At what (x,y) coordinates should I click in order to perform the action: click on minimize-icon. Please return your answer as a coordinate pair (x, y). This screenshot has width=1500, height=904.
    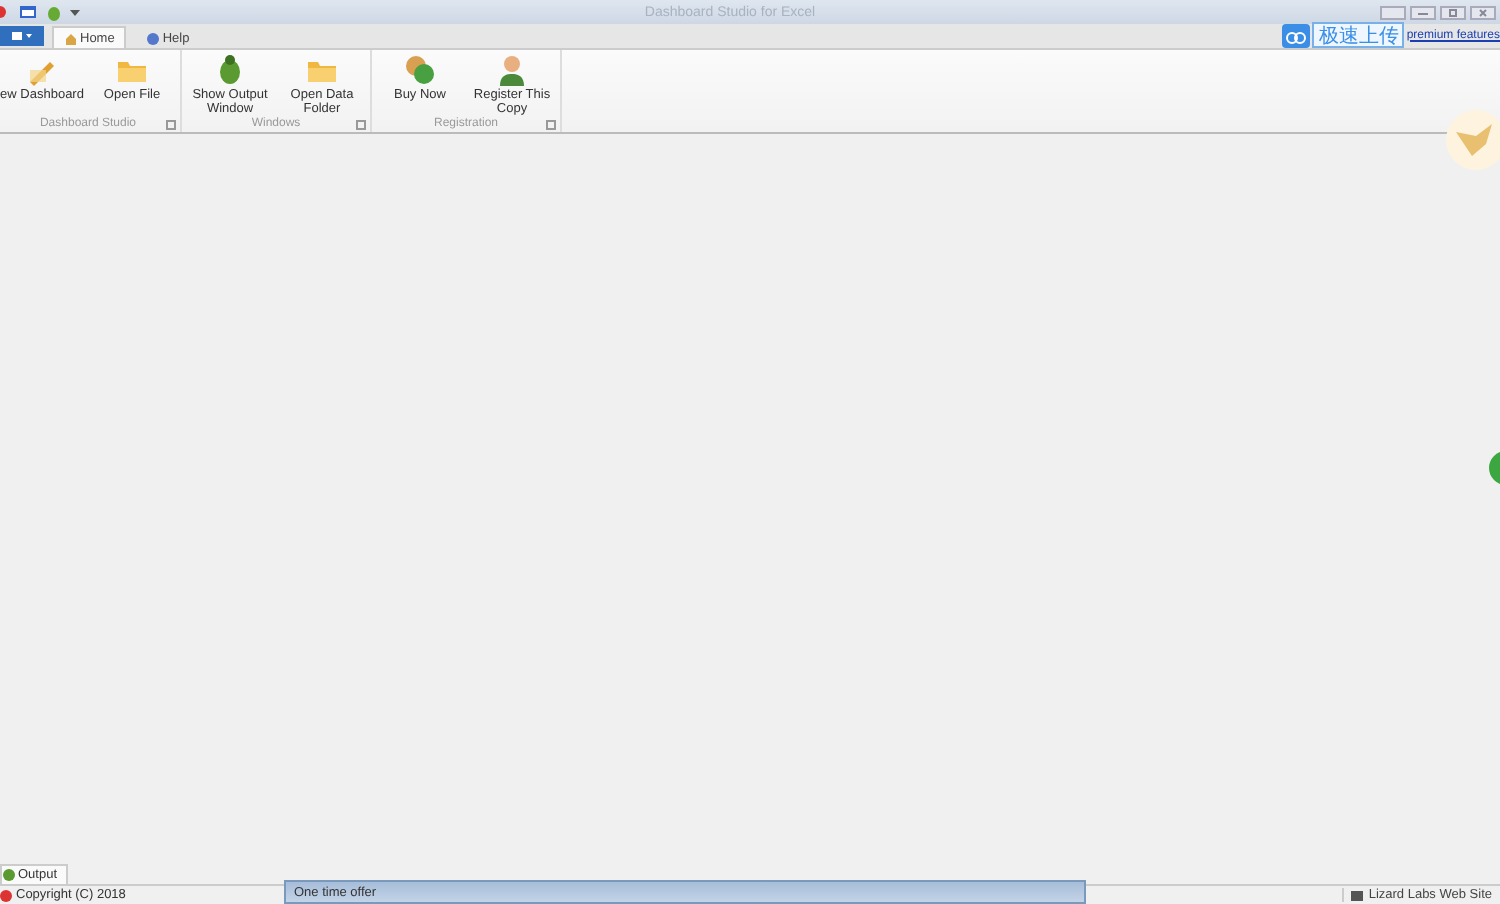
    Looking at the image, I should click on (1423, 12).